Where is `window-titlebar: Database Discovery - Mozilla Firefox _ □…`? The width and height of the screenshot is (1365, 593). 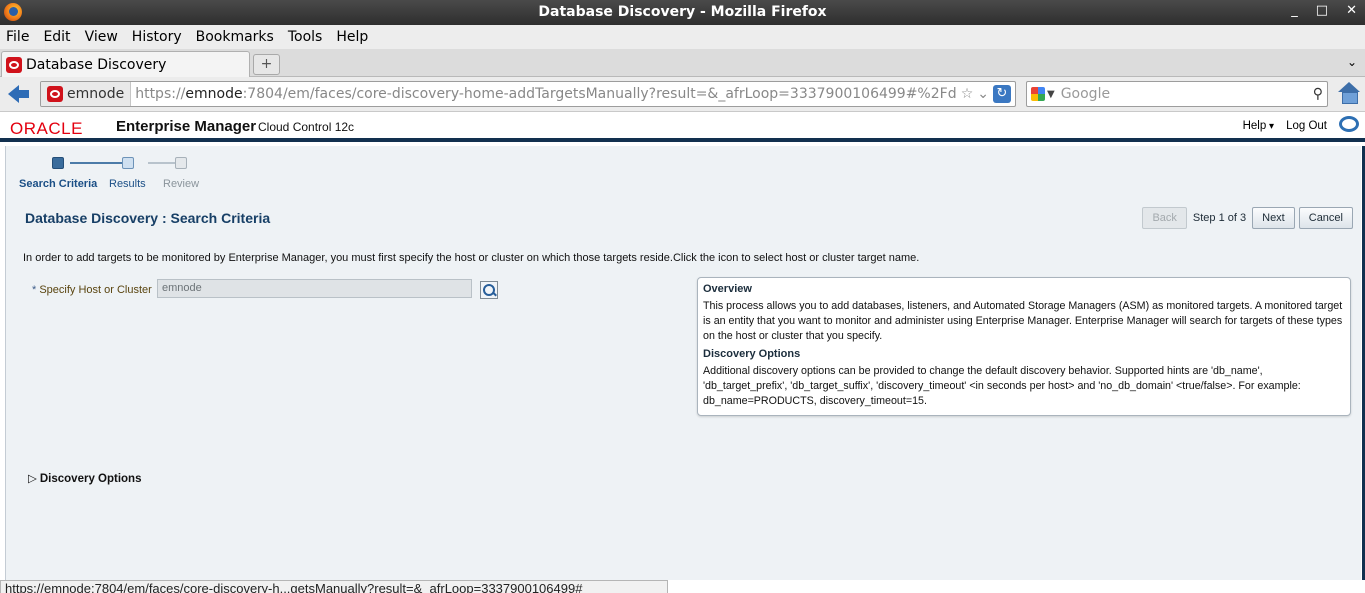
window-titlebar: Database Discovery - Mozilla Firefox _ □… is located at coordinates (682, 12).